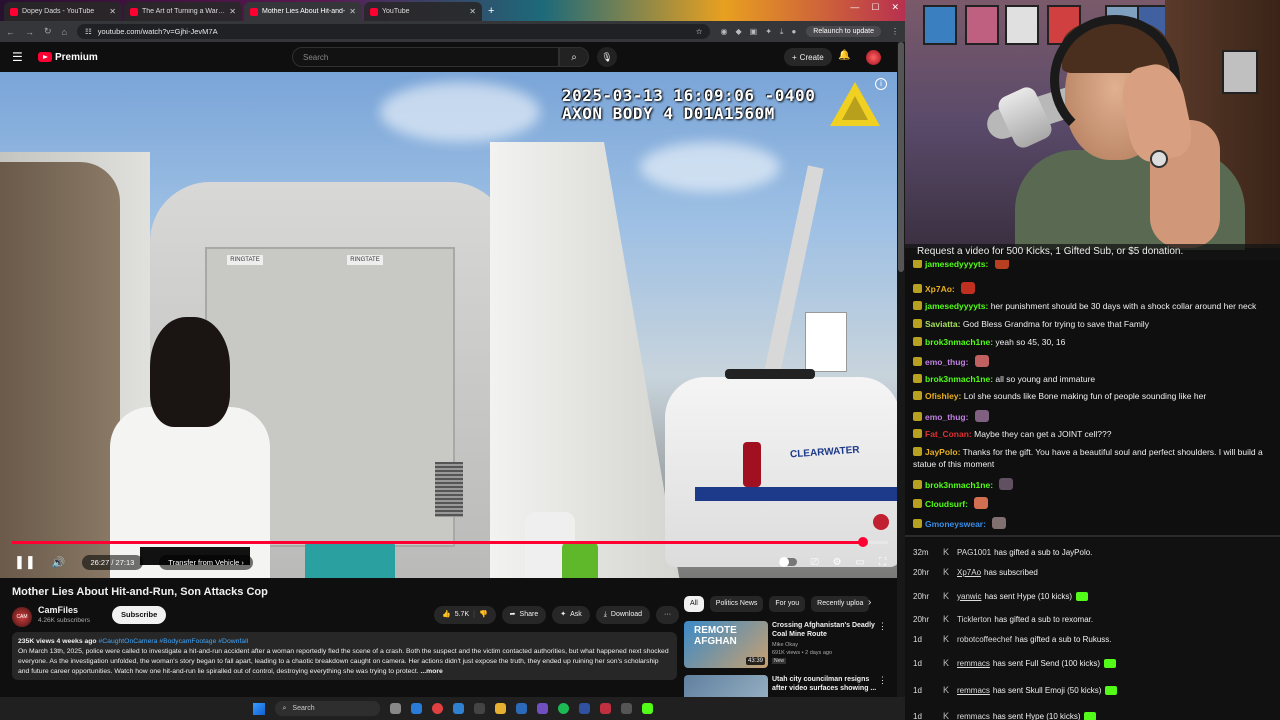 This screenshot has width=1280, height=720. Describe the element at coordinates (901, 157) in the screenshot. I see `scrollbar-thumb` at that location.